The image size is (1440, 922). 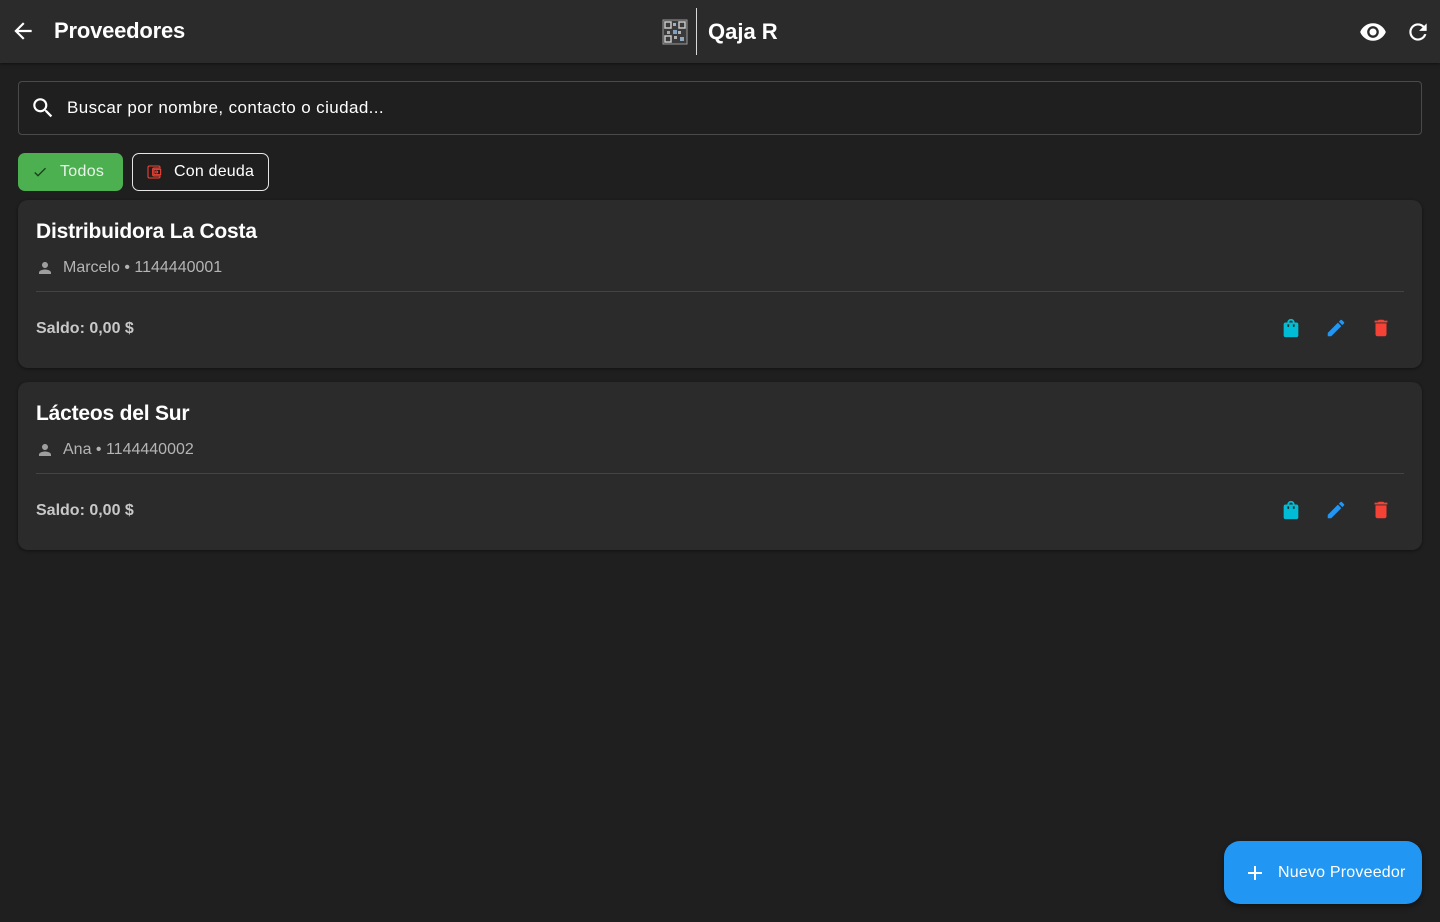 I want to click on plus-icon, so click(x=1255, y=873).